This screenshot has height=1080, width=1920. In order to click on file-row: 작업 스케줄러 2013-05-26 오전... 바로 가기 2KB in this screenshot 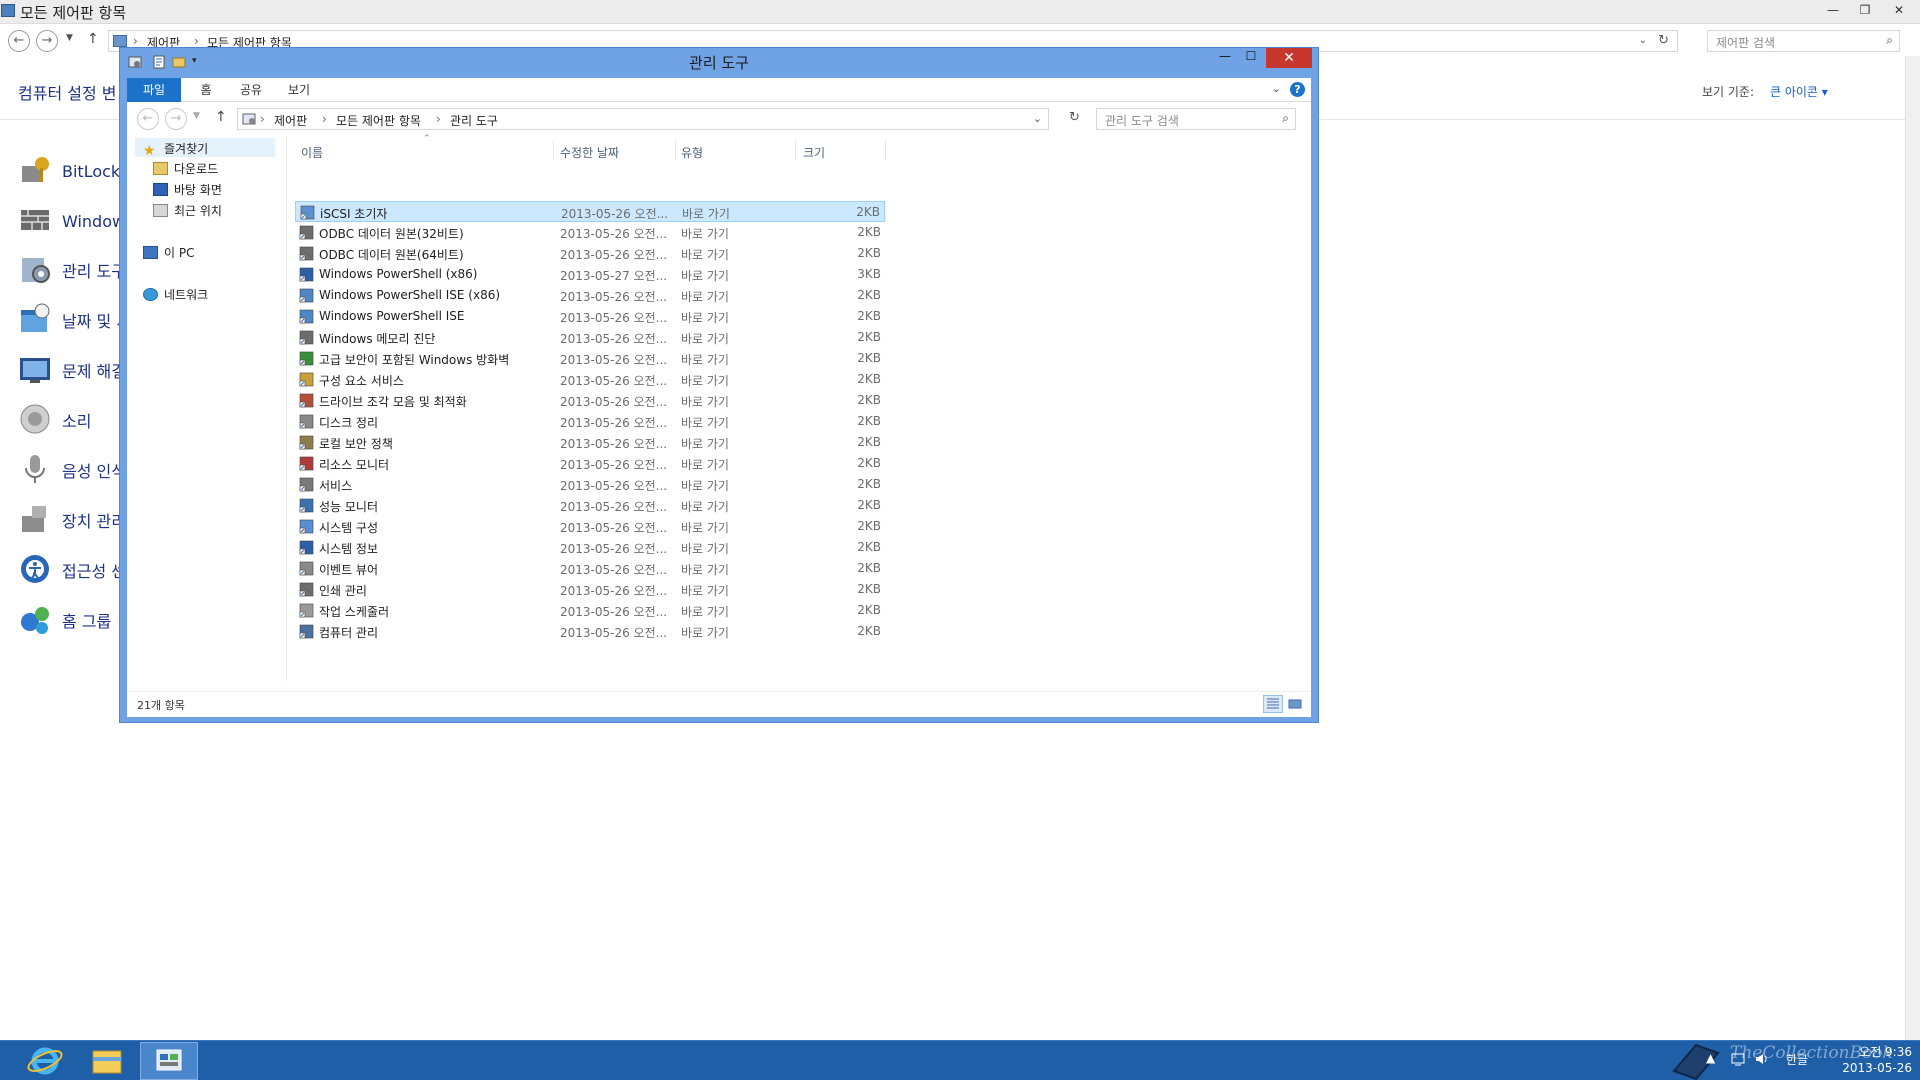, I will do `click(590, 610)`.